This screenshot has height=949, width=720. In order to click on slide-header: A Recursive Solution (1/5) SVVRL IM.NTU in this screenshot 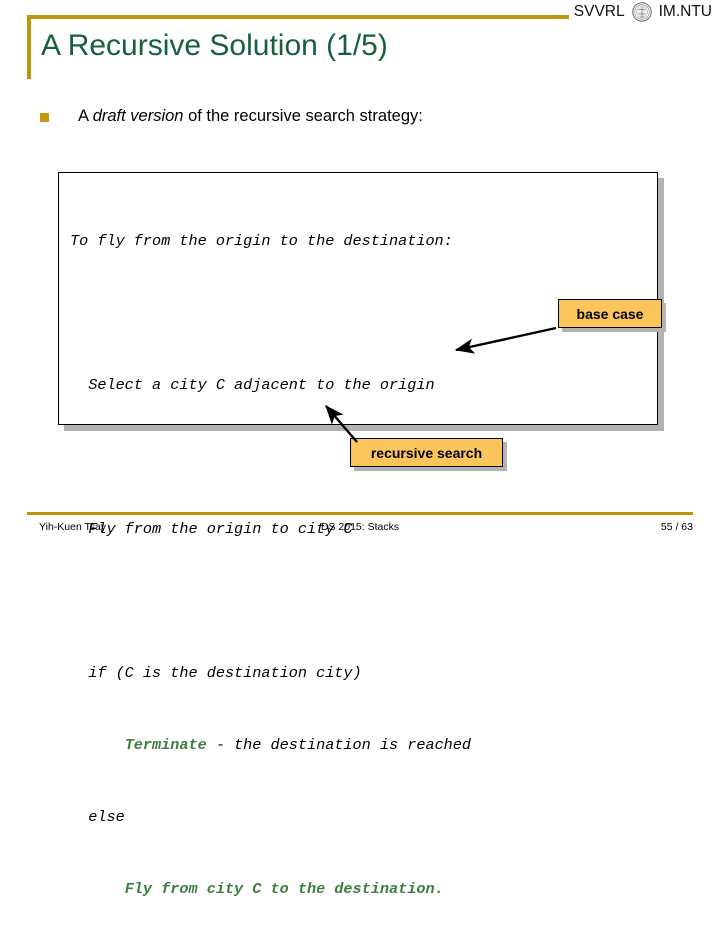, I will do `click(360, 46)`.